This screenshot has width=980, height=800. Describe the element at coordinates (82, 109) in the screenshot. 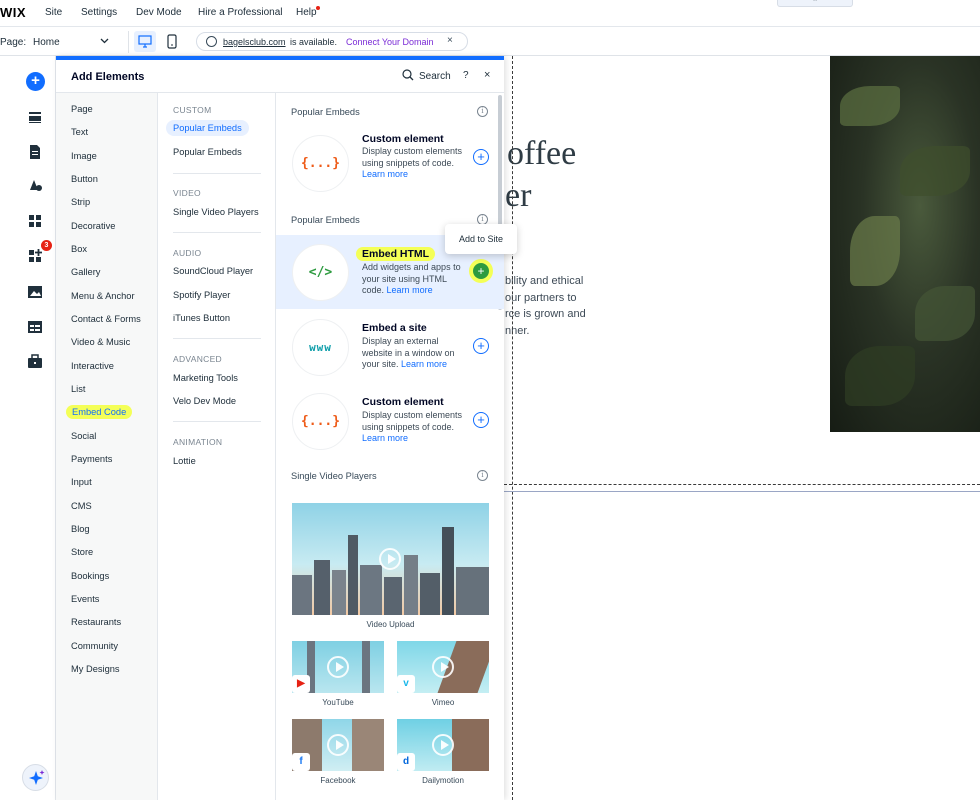

I see `category-page: Page` at that location.